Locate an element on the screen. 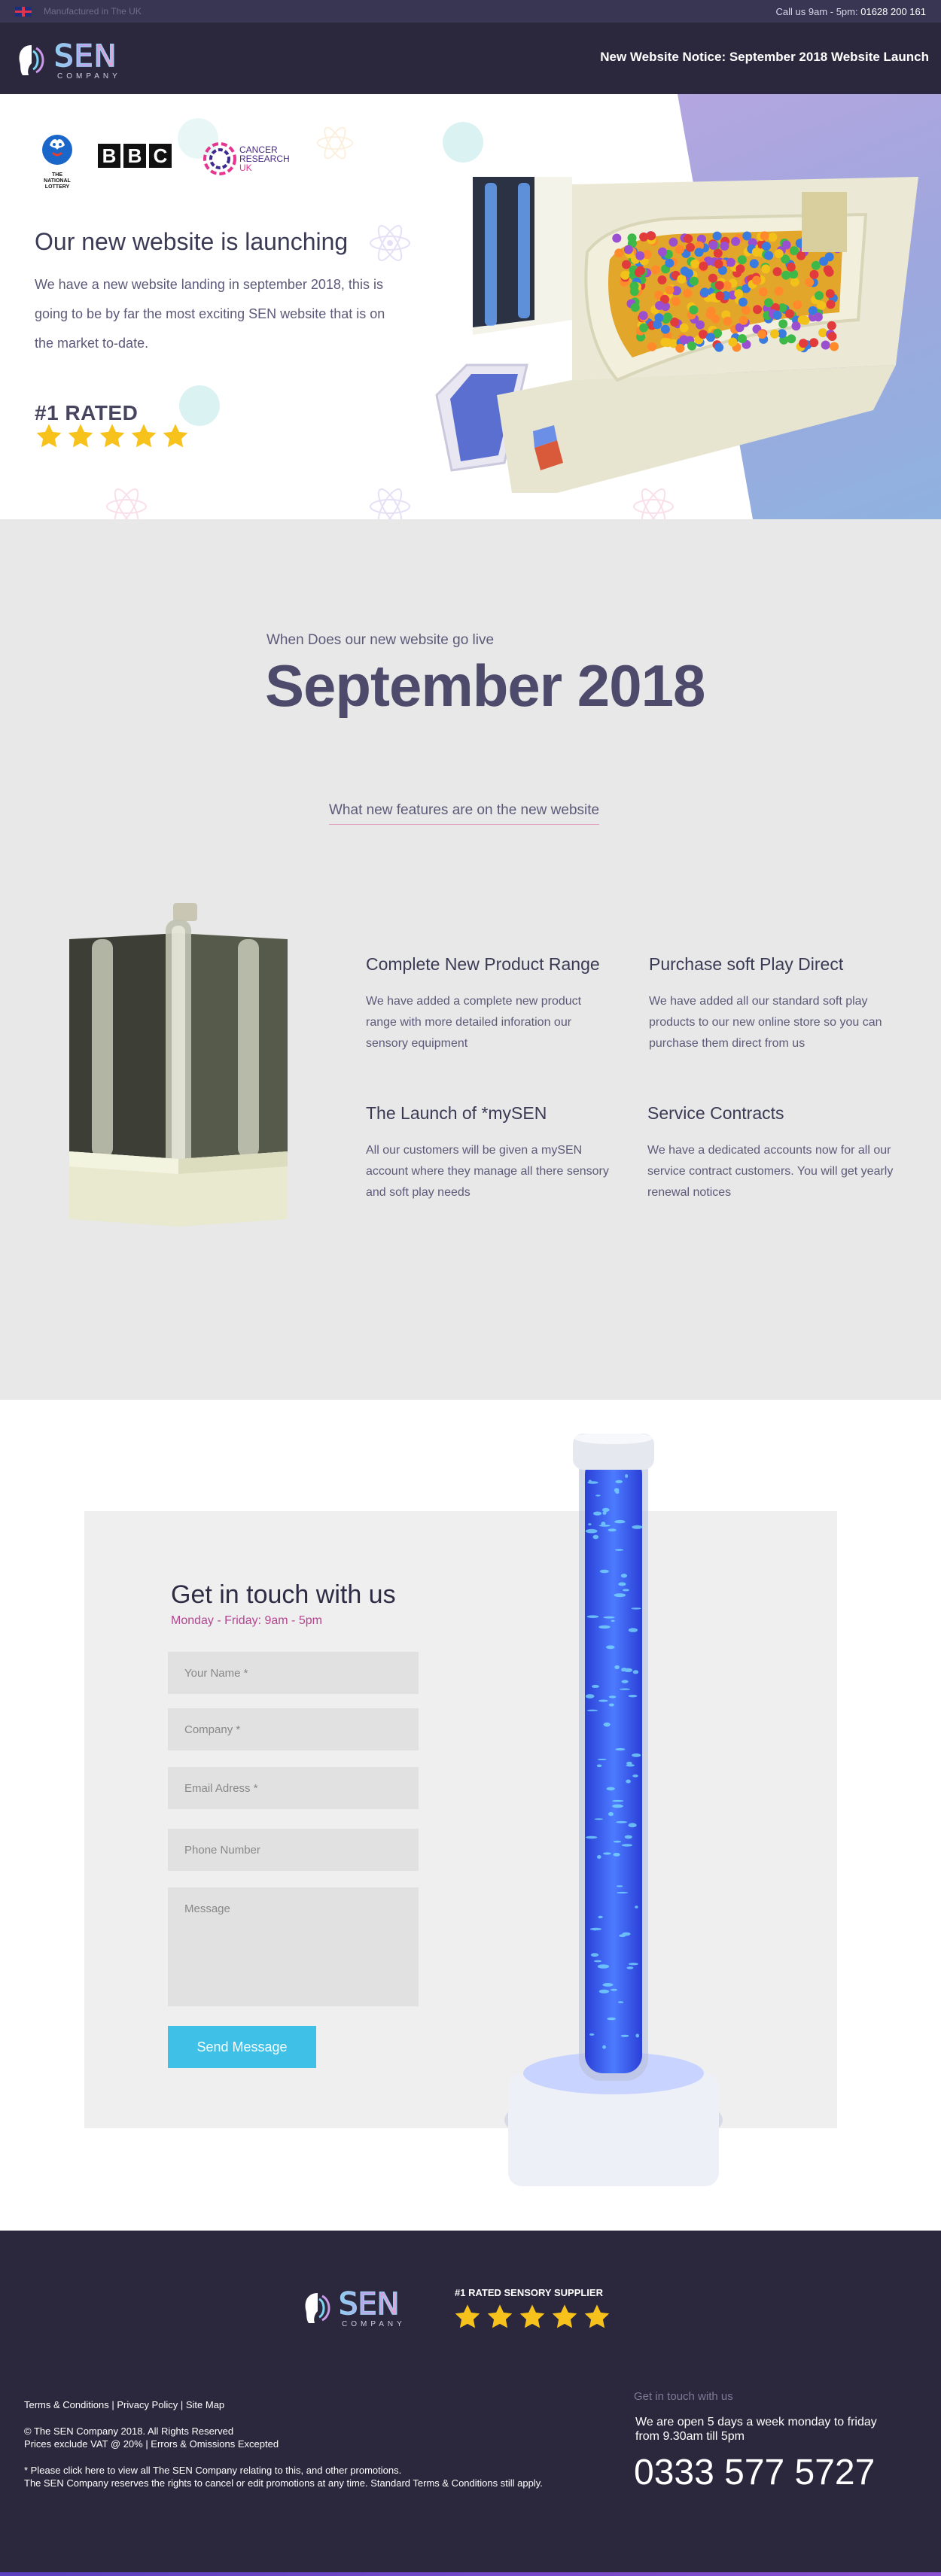  sen-logo: SEN COMPANY is located at coordinates (85, 61).